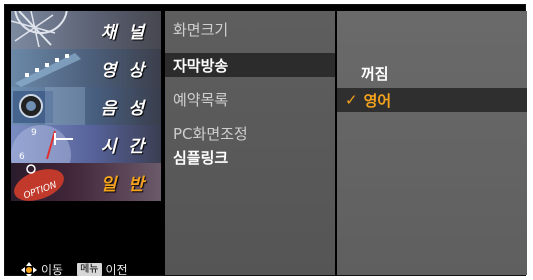  What do you see at coordinates (116, 270) in the screenshot?
I see `back-label: 이전` at bounding box center [116, 270].